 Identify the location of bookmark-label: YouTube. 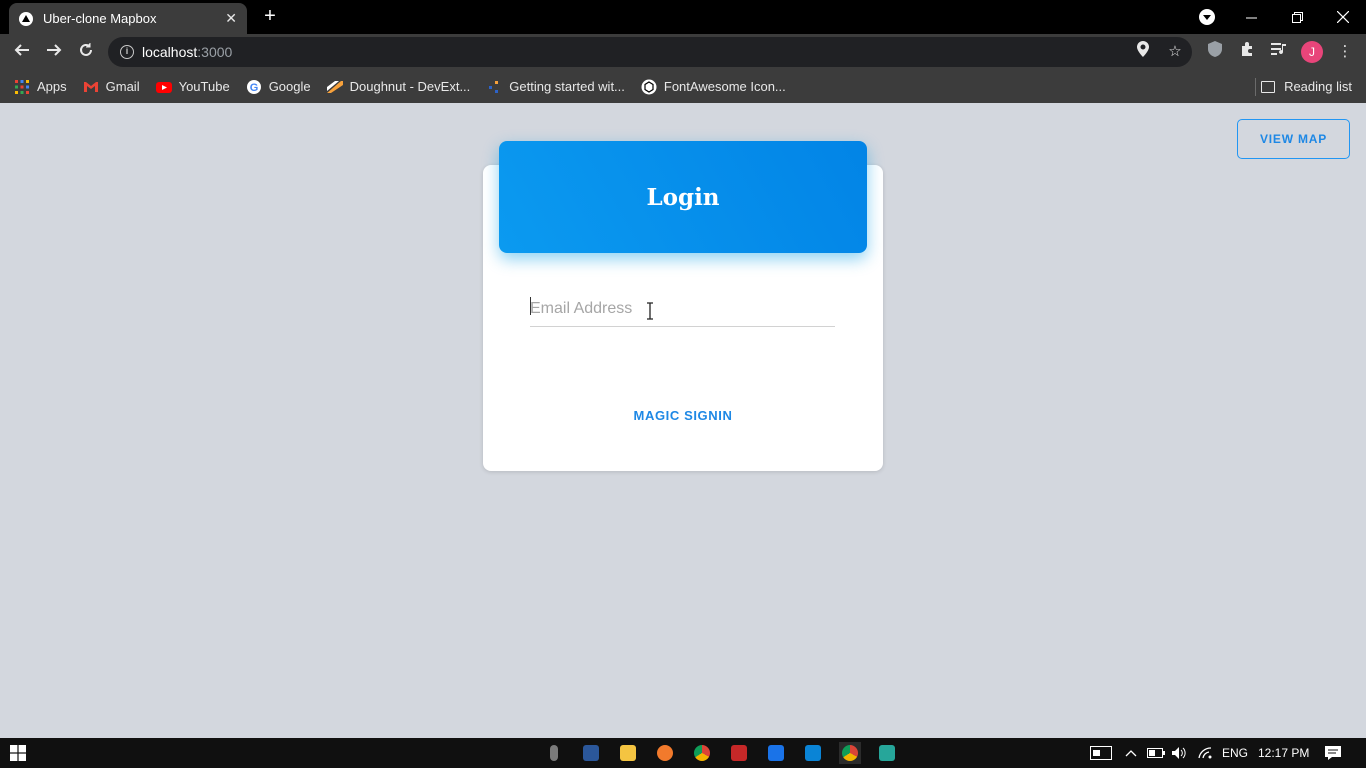
(204, 86).